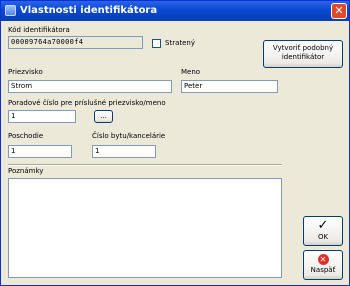 The width and height of the screenshot is (350, 286). Describe the element at coordinates (156, 43) in the screenshot. I see `lost-checkbox` at that location.